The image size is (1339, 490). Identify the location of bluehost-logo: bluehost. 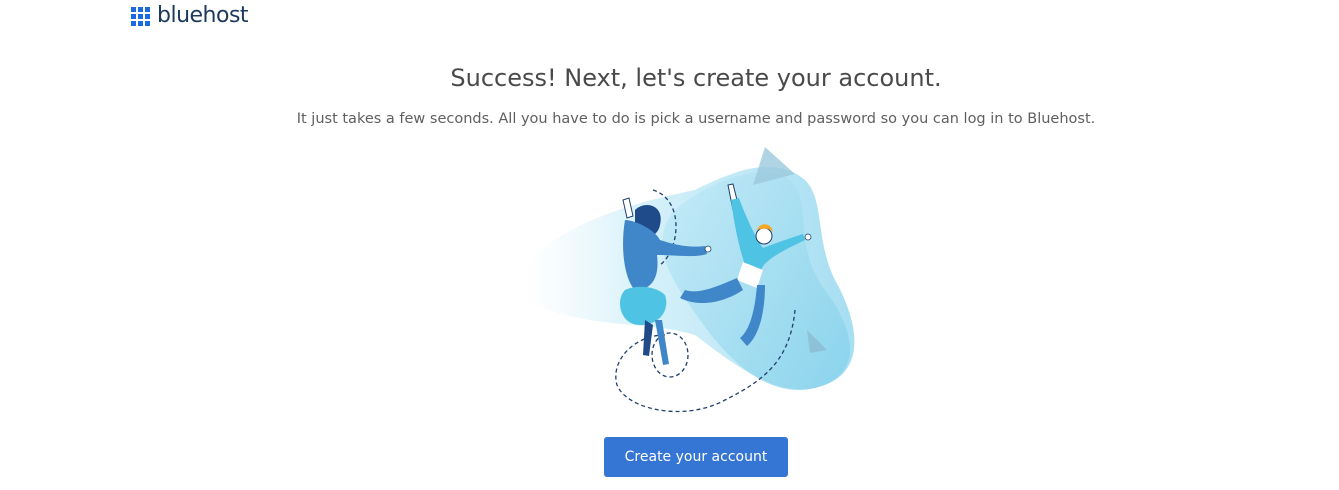
(190, 15).